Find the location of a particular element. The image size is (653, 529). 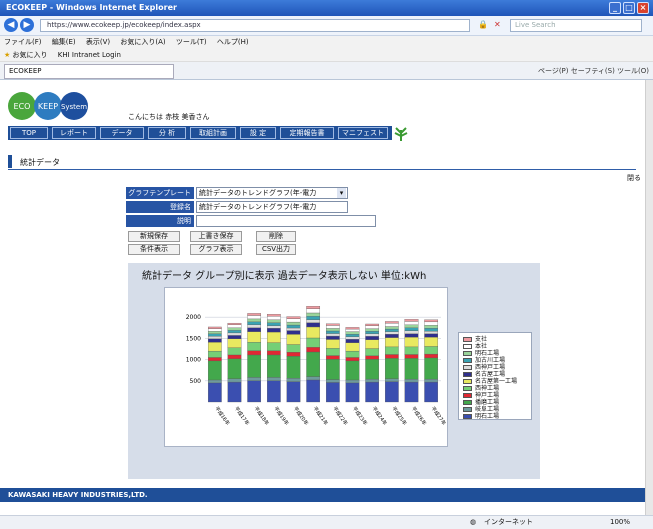

lock-icon: 🔒 is located at coordinates (483, 24).